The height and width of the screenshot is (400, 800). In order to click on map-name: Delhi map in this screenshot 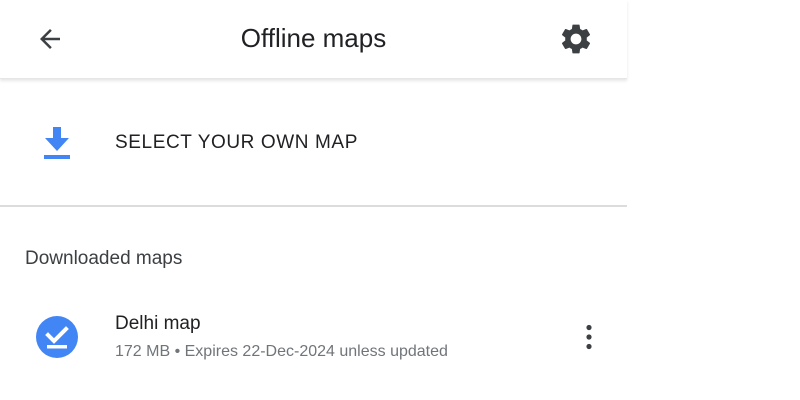, I will do `click(158, 323)`.